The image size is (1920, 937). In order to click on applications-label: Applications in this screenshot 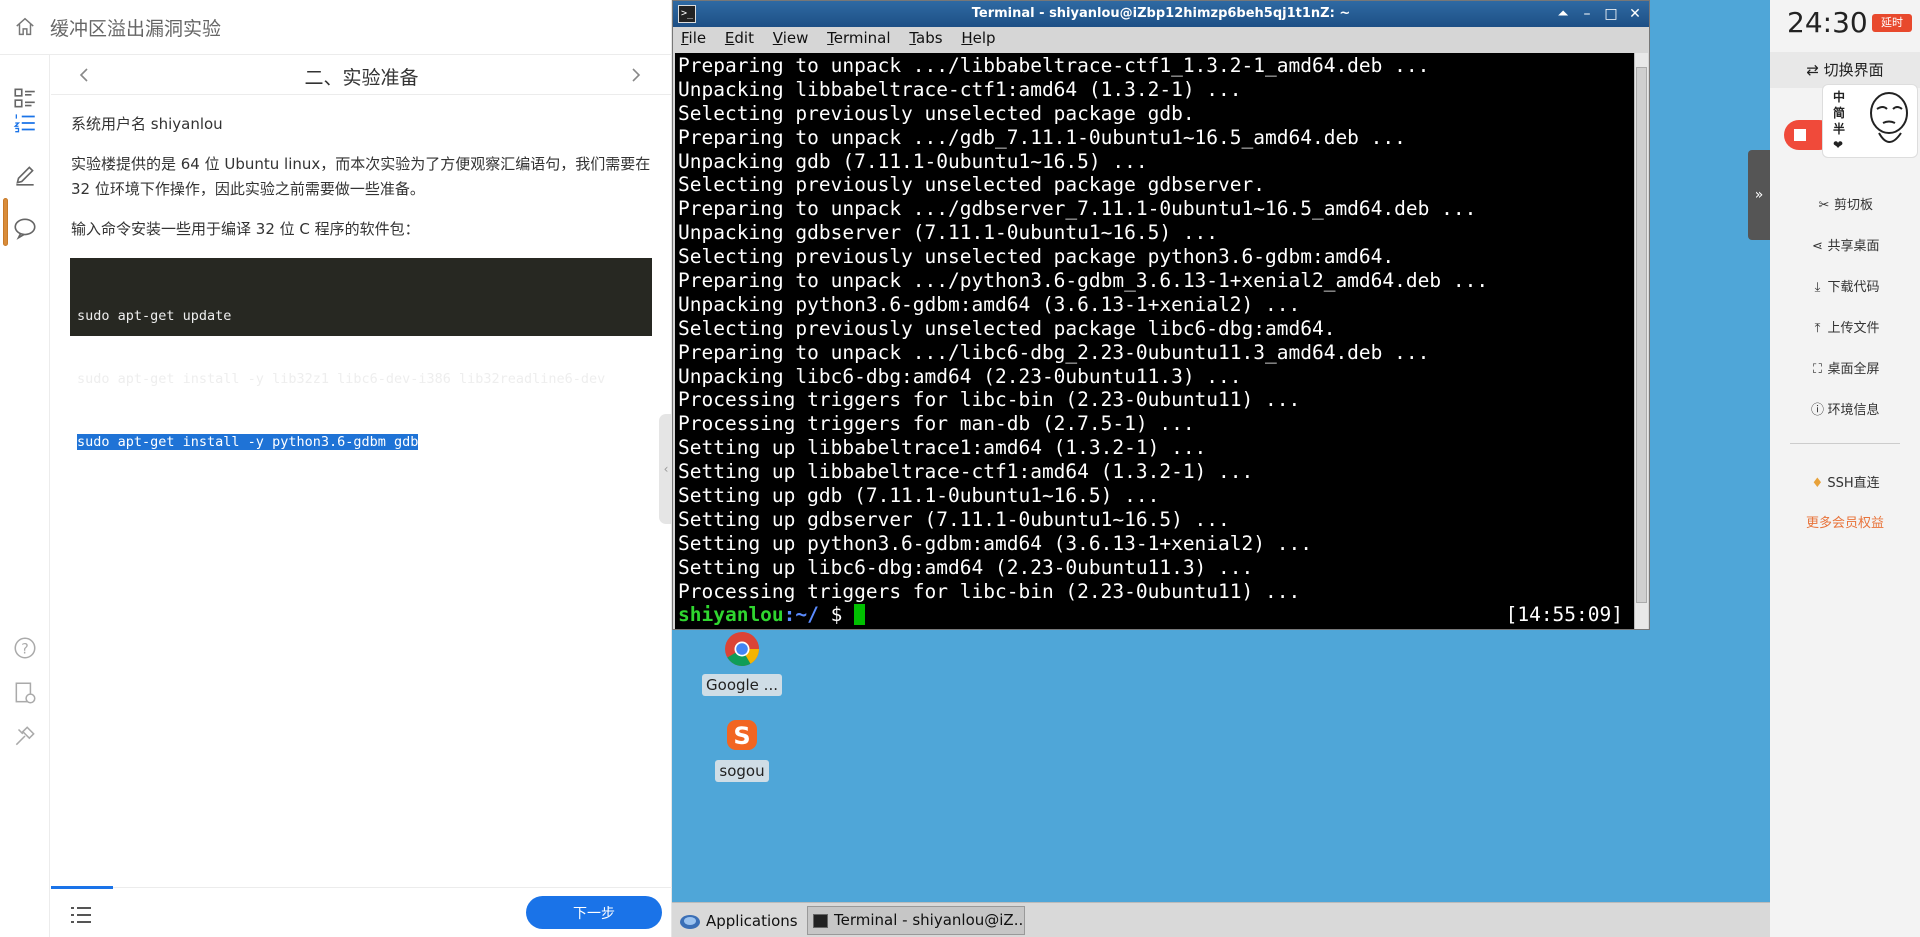, I will do `click(752, 921)`.